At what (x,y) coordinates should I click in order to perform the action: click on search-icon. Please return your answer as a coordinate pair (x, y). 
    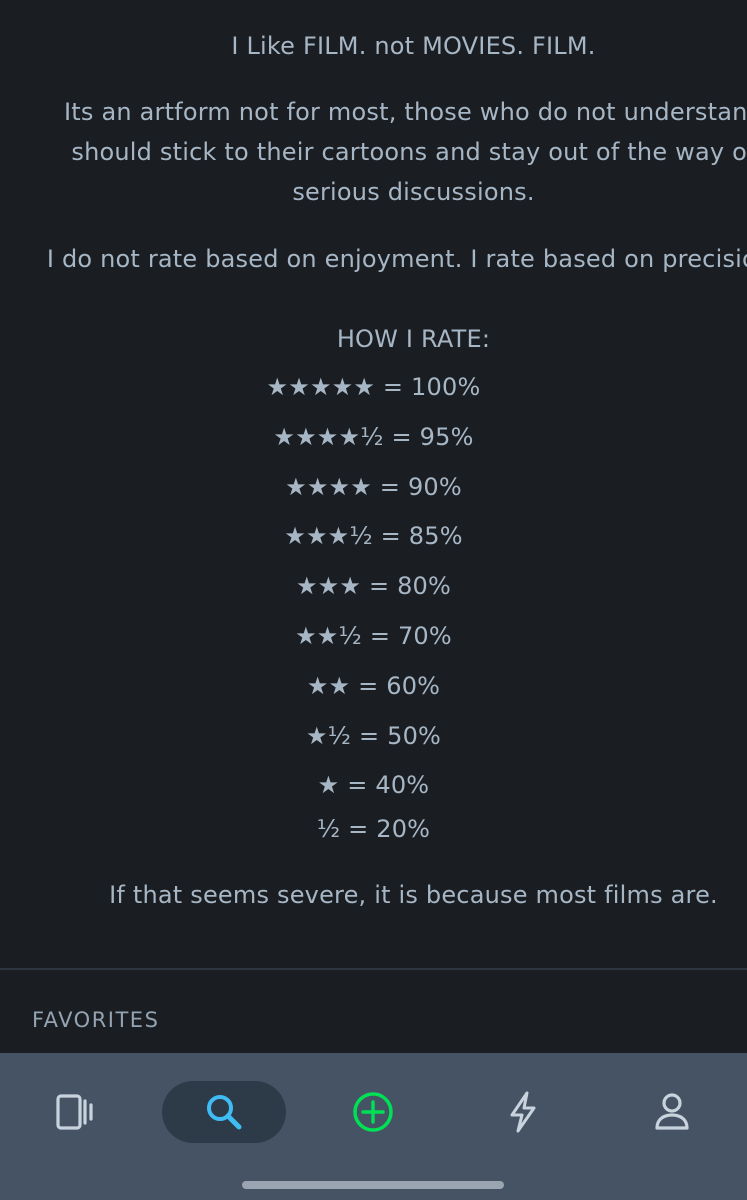
    Looking at the image, I should click on (224, 1112).